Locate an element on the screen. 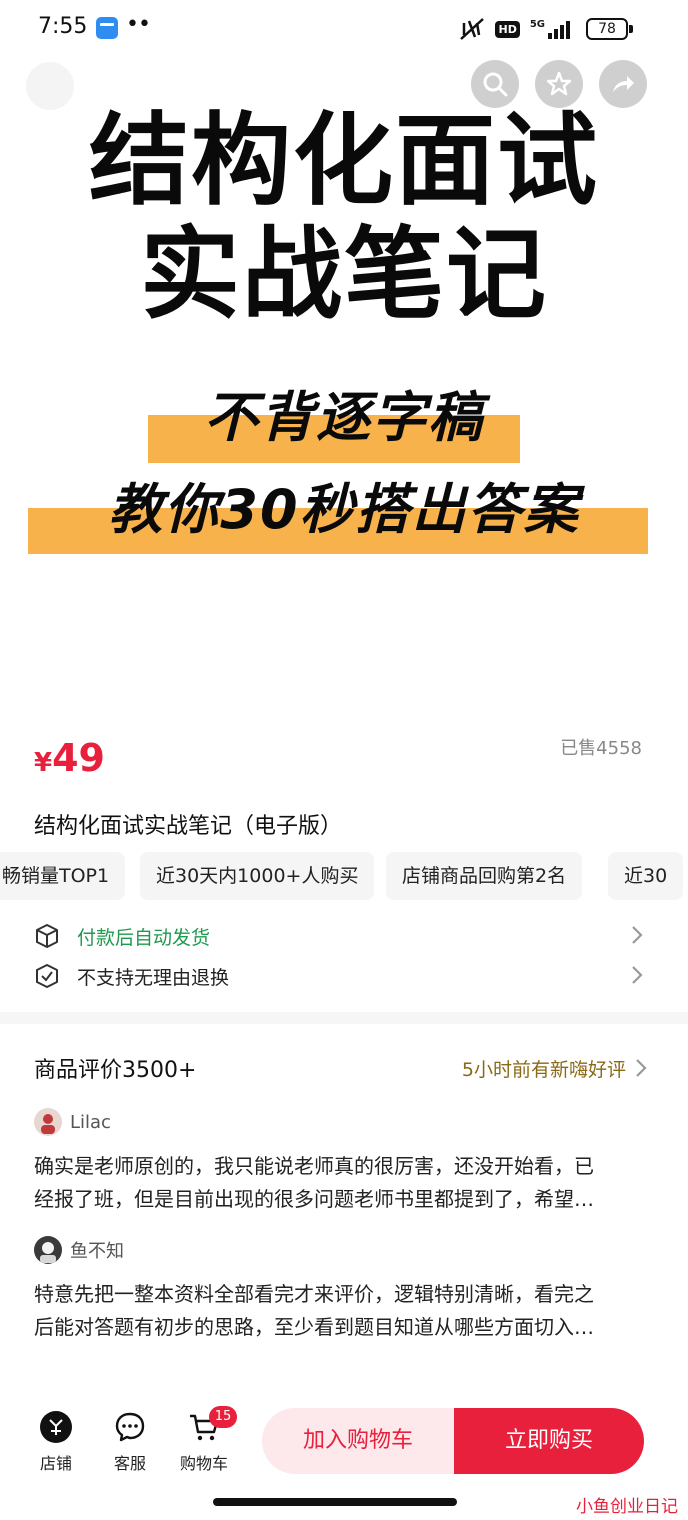 The width and height of the screenshot is (688, 1520). shield-check-icon is located at coordinates (47, 976).